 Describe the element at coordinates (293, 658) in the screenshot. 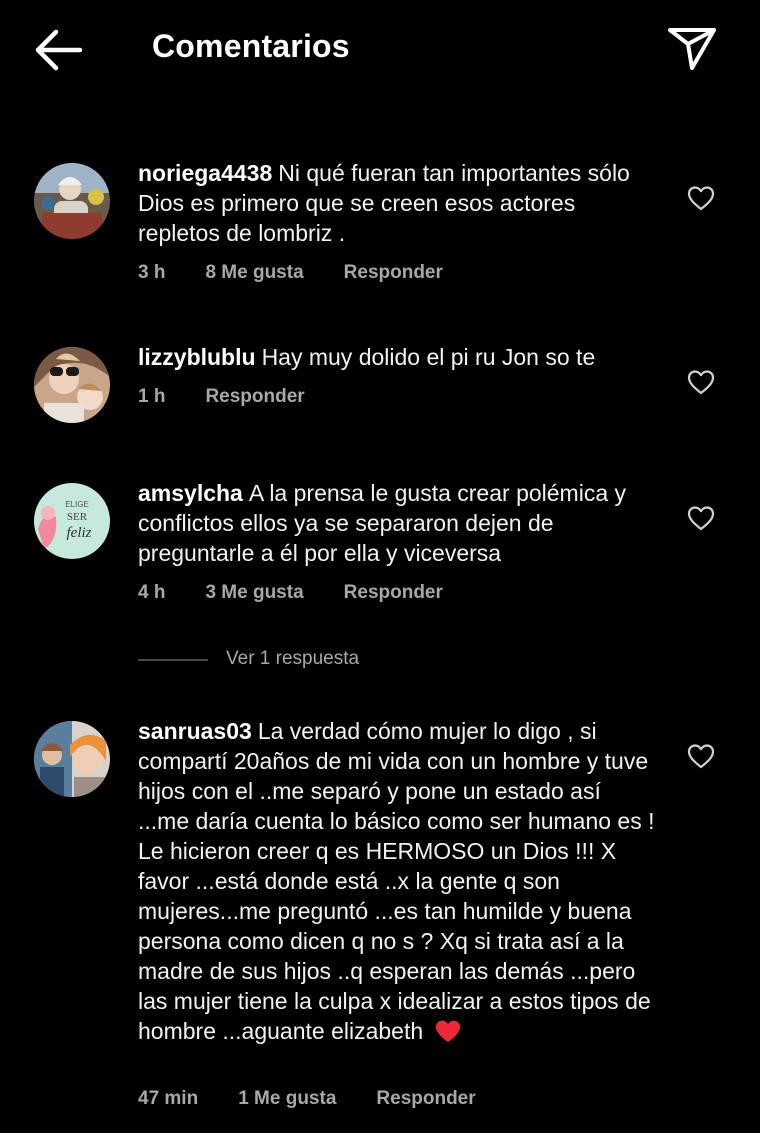

I see `view-replies-label: Ver 1 respuesta` at that location.